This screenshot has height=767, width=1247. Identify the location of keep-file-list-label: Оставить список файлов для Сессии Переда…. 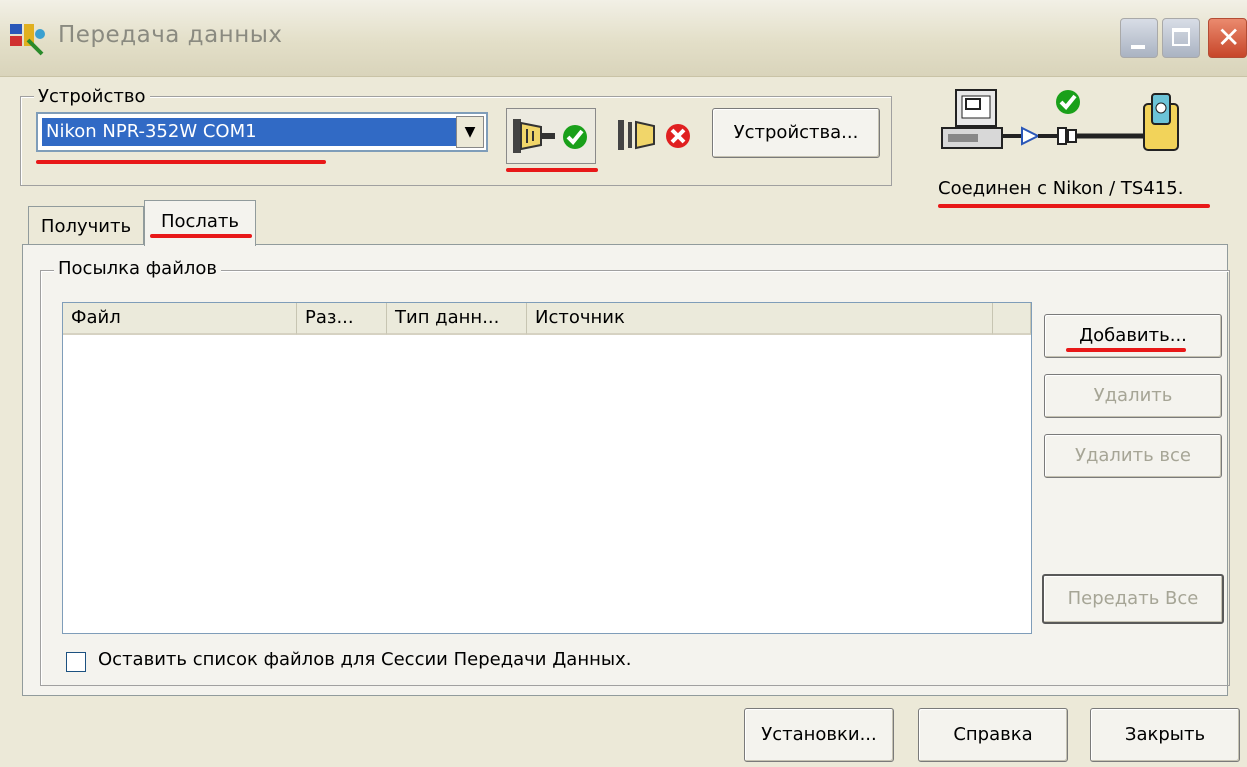
(365, 659).